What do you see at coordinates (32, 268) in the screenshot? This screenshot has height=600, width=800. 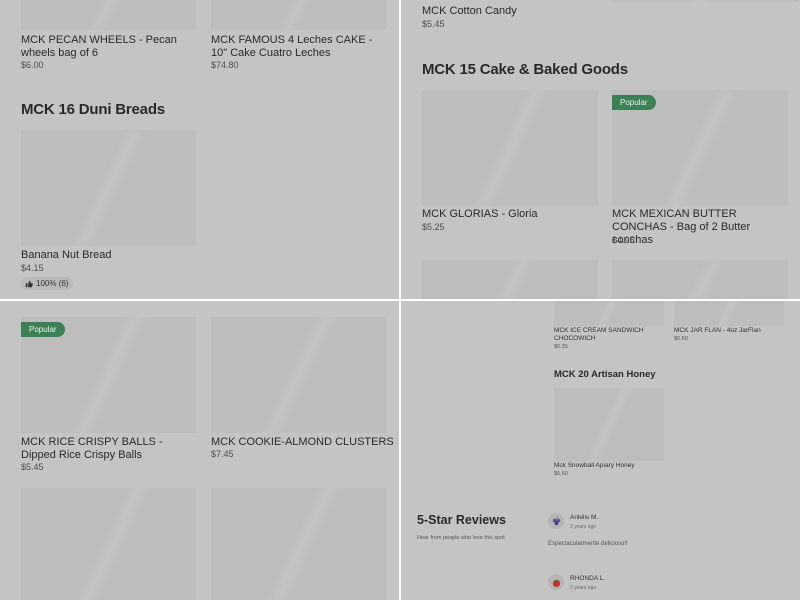 I see `product-price: $4.15` at bounding box center [32, 268].